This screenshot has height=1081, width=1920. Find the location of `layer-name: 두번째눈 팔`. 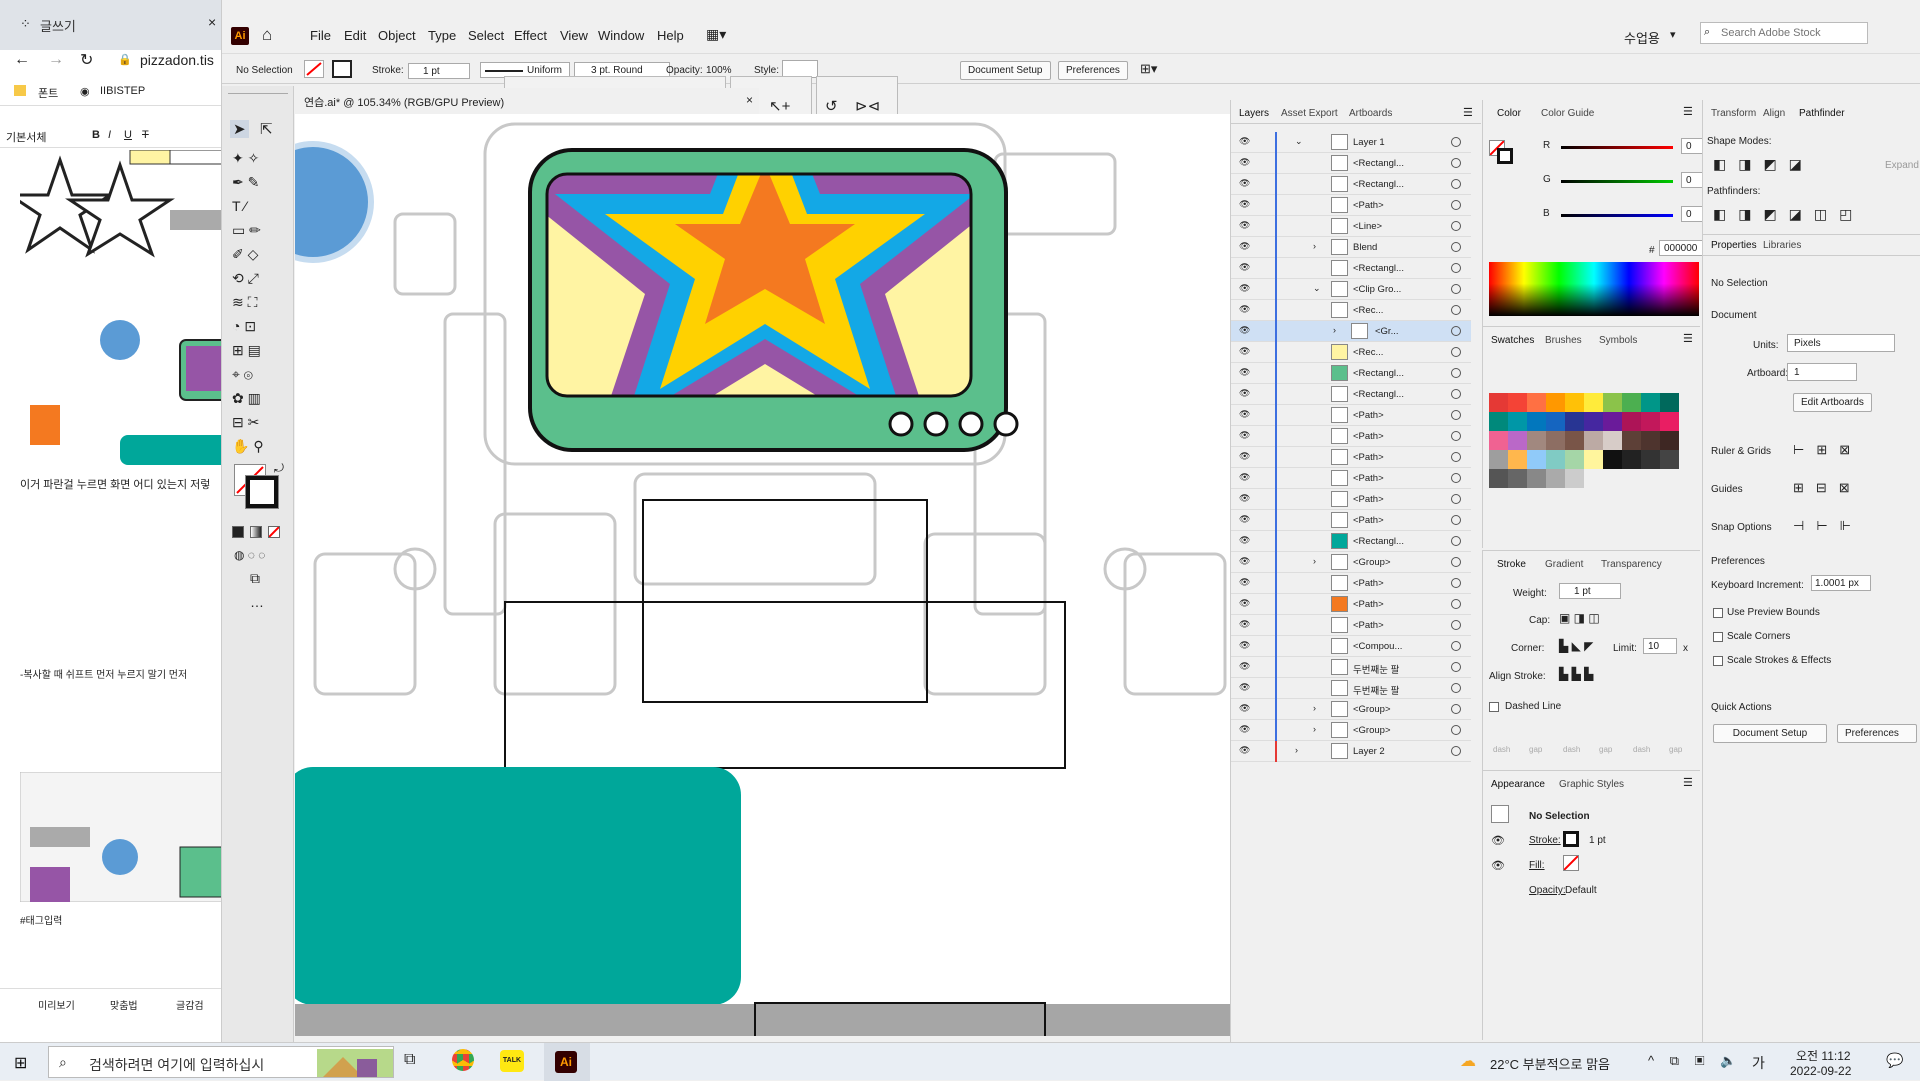

layer-name: 두번째눈 팔 is located at coordinates (1376, 669).